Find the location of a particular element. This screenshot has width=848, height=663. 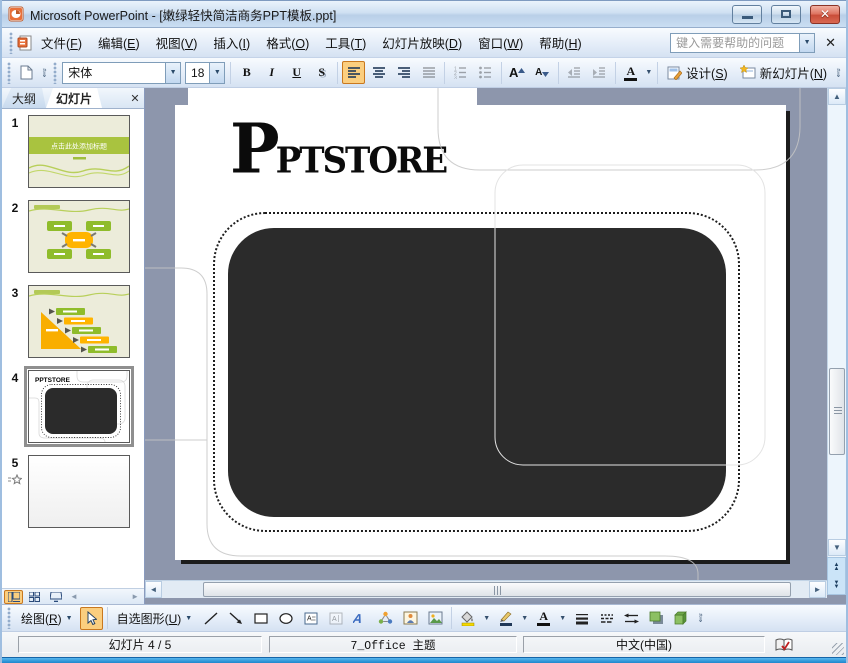

3d-style-button is located at coordinates (681, 618).